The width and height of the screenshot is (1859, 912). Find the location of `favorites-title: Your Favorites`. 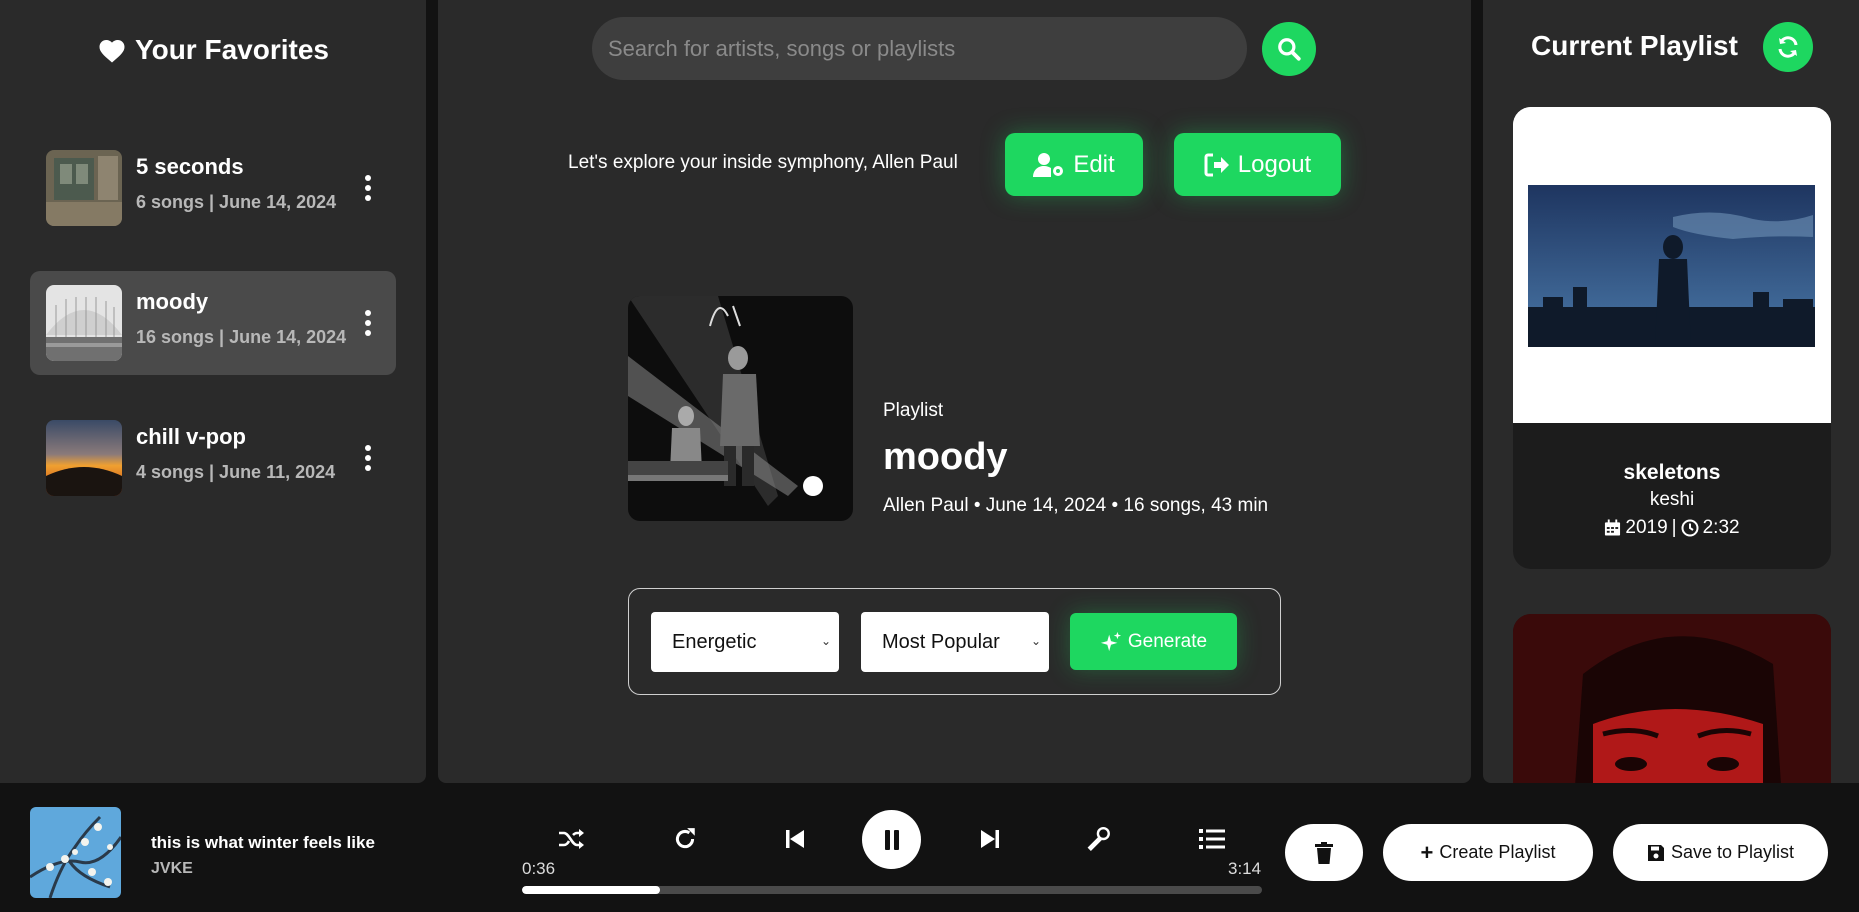

favorites-title: Your Favorites is located at coordinates (232, 49).